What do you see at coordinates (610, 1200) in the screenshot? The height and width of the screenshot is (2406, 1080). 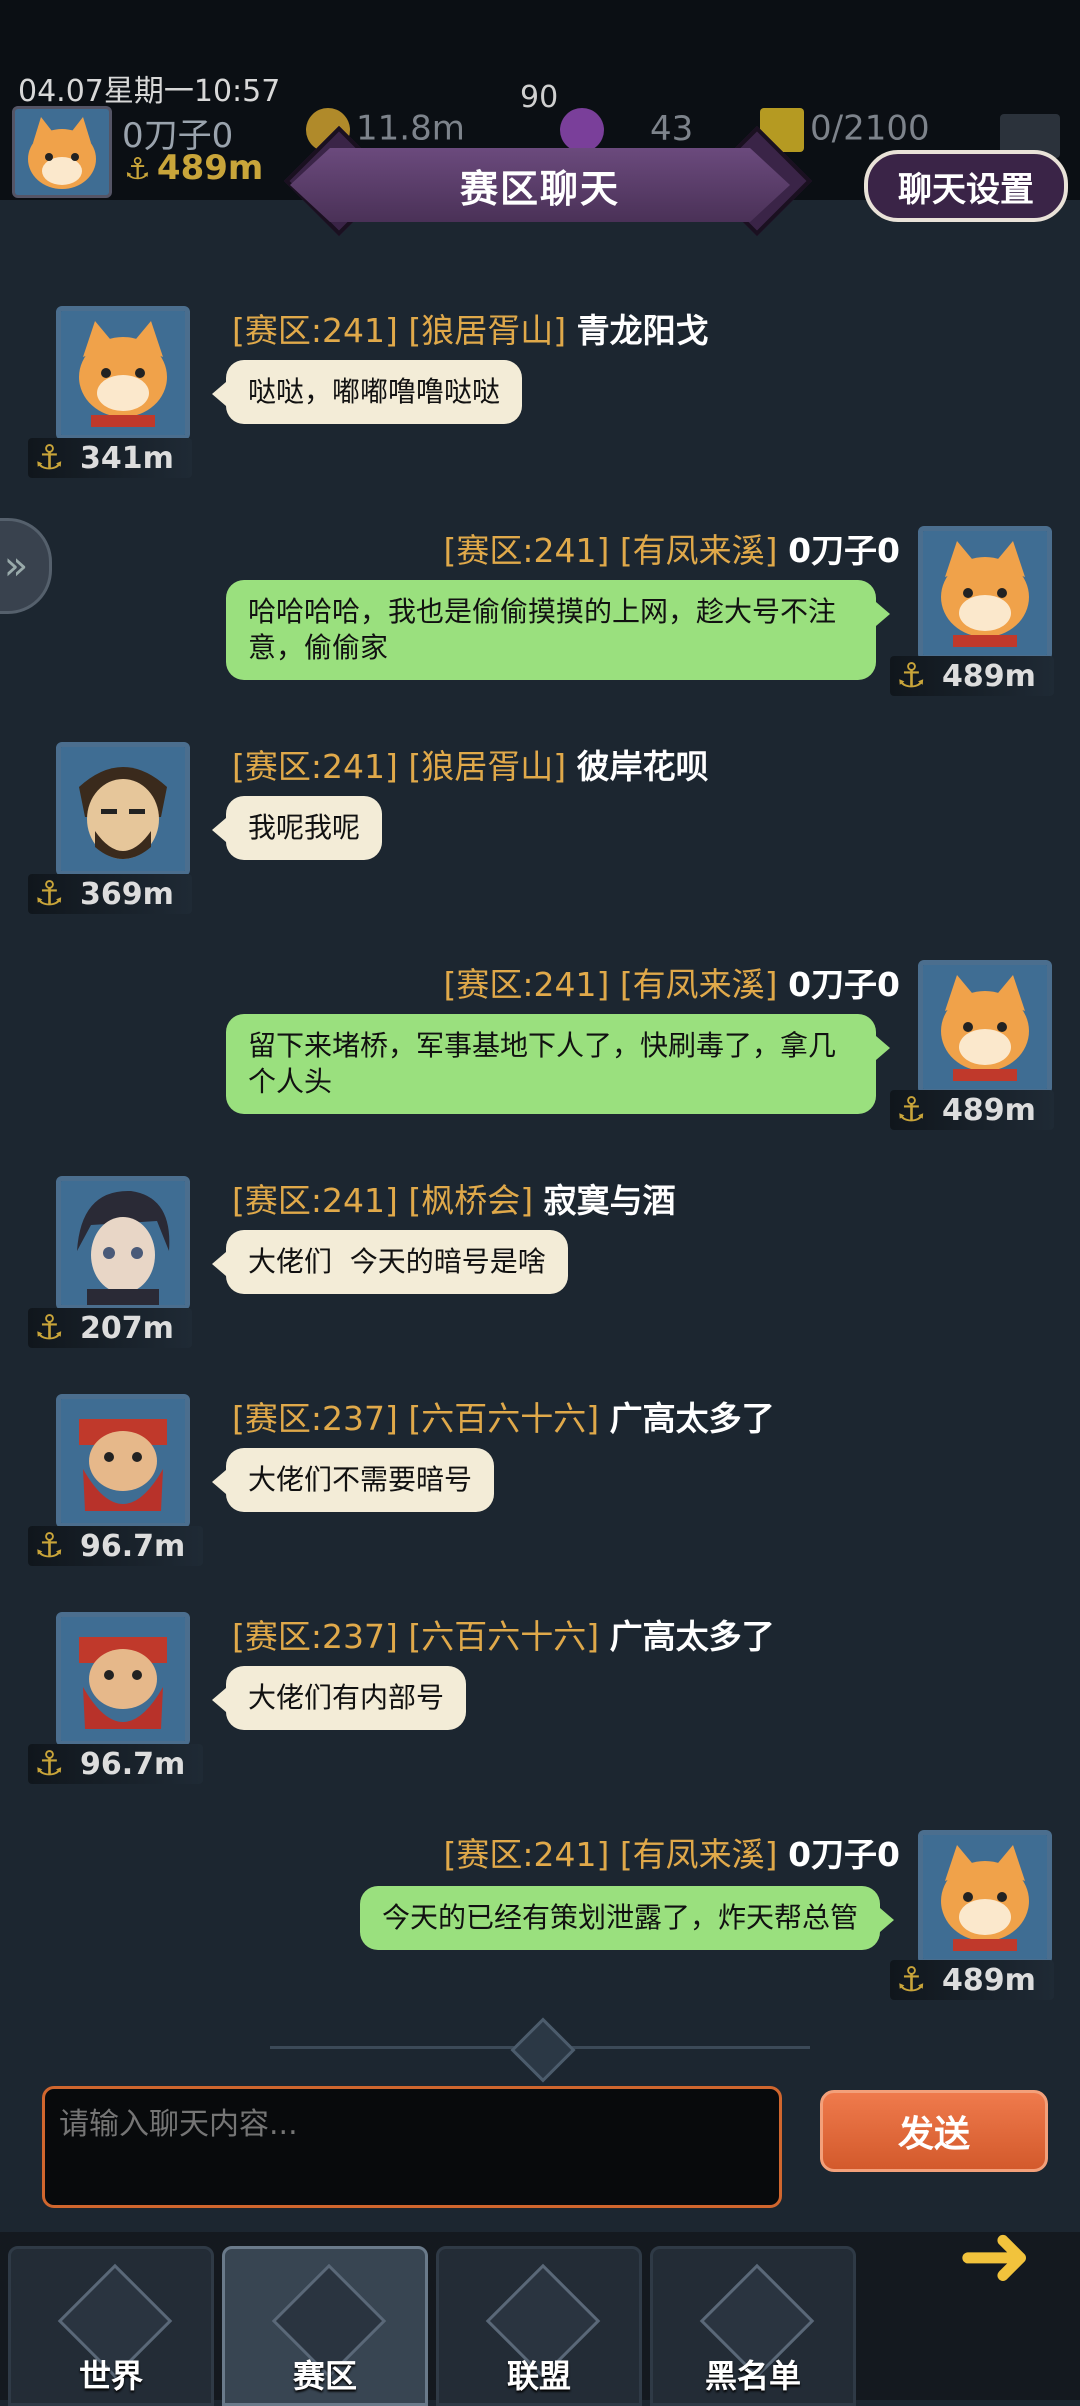 I see `sender-name: 寂寞与酒` at bounding box center [610, 1200].